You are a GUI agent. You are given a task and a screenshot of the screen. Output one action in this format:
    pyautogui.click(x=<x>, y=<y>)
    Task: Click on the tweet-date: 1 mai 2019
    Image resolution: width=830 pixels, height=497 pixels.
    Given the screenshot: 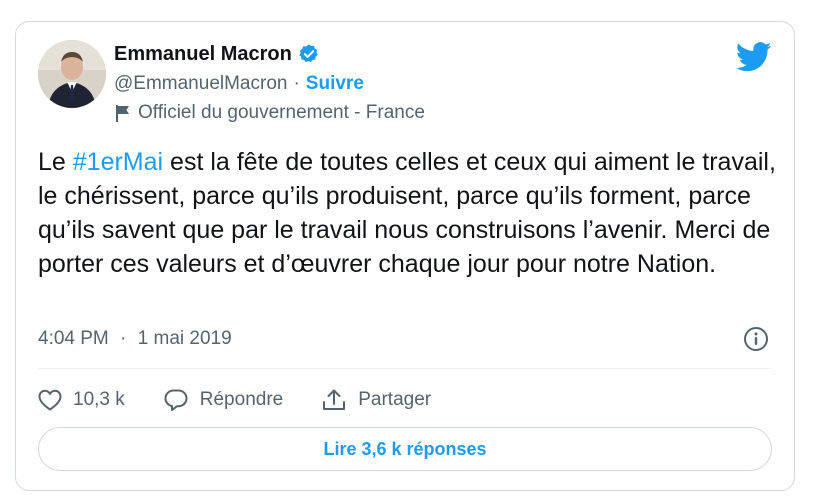 What is the action you would take?
    pyautogui.click(x=184, y=338)
    